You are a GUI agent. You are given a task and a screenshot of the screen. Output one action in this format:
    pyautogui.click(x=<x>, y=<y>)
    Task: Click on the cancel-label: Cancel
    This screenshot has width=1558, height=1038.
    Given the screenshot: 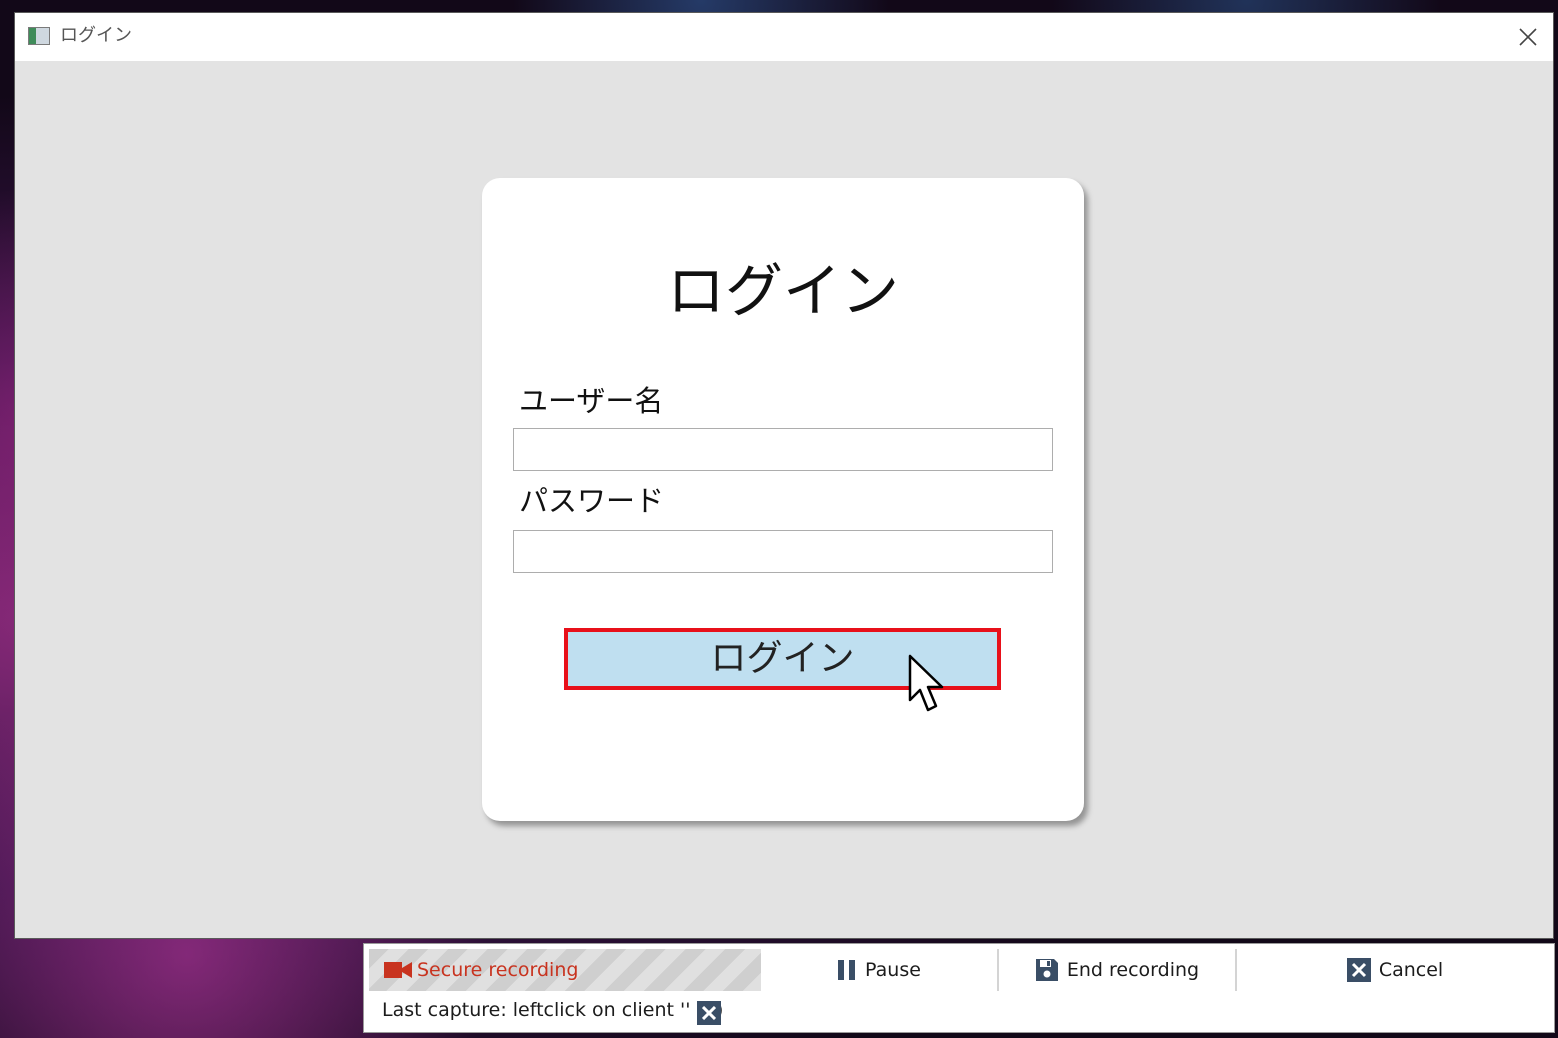 What is the action you would take?
    pyautogui.click(x=1411, y=970)
    